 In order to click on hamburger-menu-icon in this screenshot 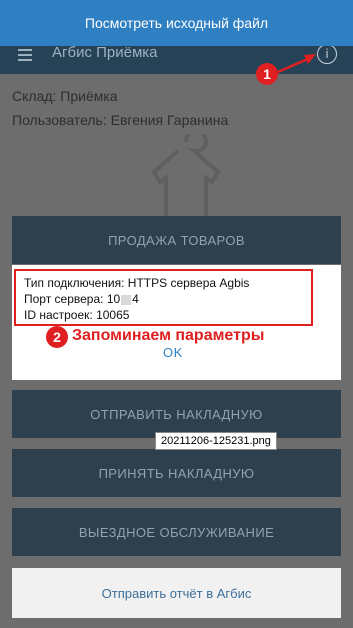, I will do `click(25, 56)`.